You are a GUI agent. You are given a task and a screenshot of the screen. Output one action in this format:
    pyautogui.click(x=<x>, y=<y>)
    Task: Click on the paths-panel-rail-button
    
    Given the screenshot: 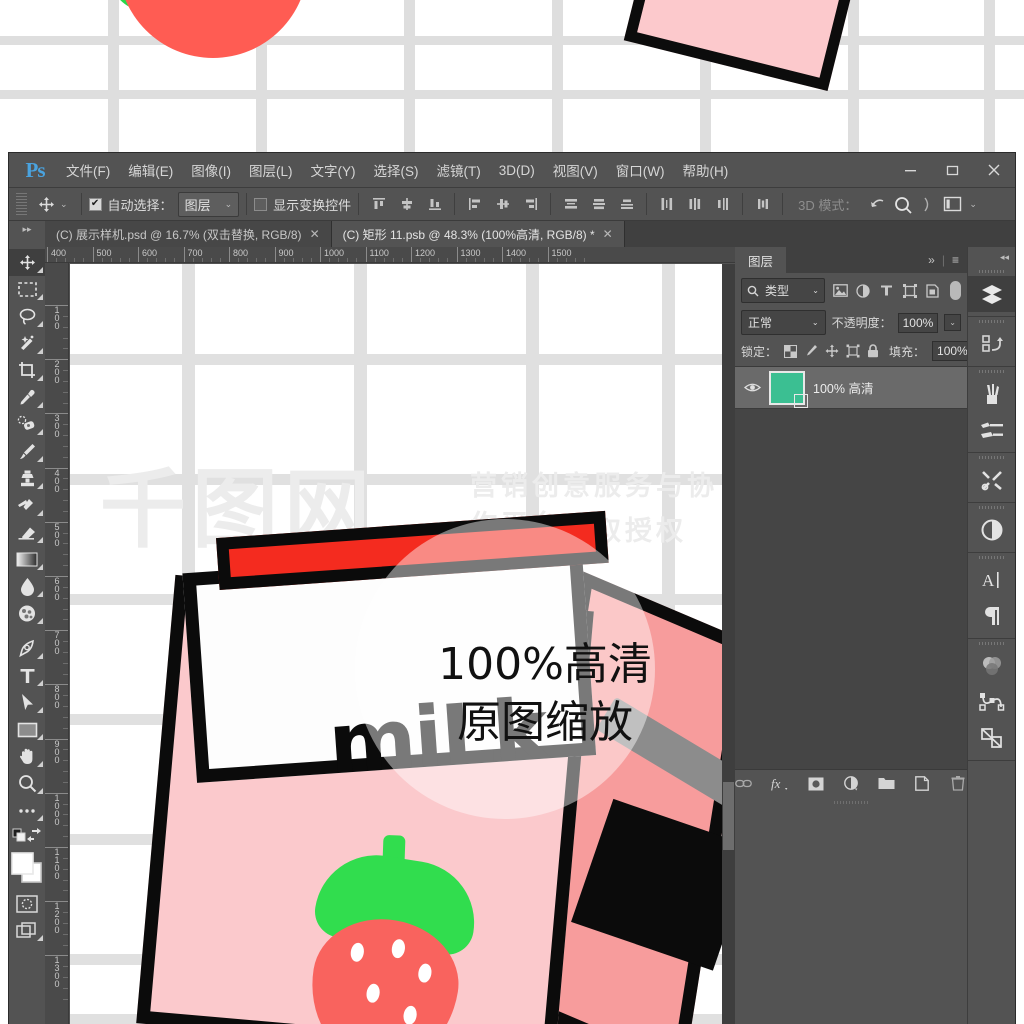 What is the action you would take?
    pyautogui.click(x=991, y=702)
    